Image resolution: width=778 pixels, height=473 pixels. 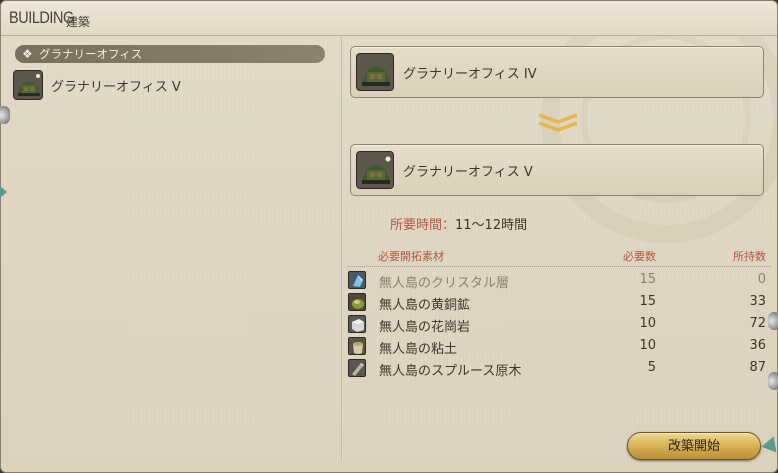 What do you see at coordinates (639, 256) in the screenshot?
I see `materials-header-required: 必要数` at bounding box center [639, 256].